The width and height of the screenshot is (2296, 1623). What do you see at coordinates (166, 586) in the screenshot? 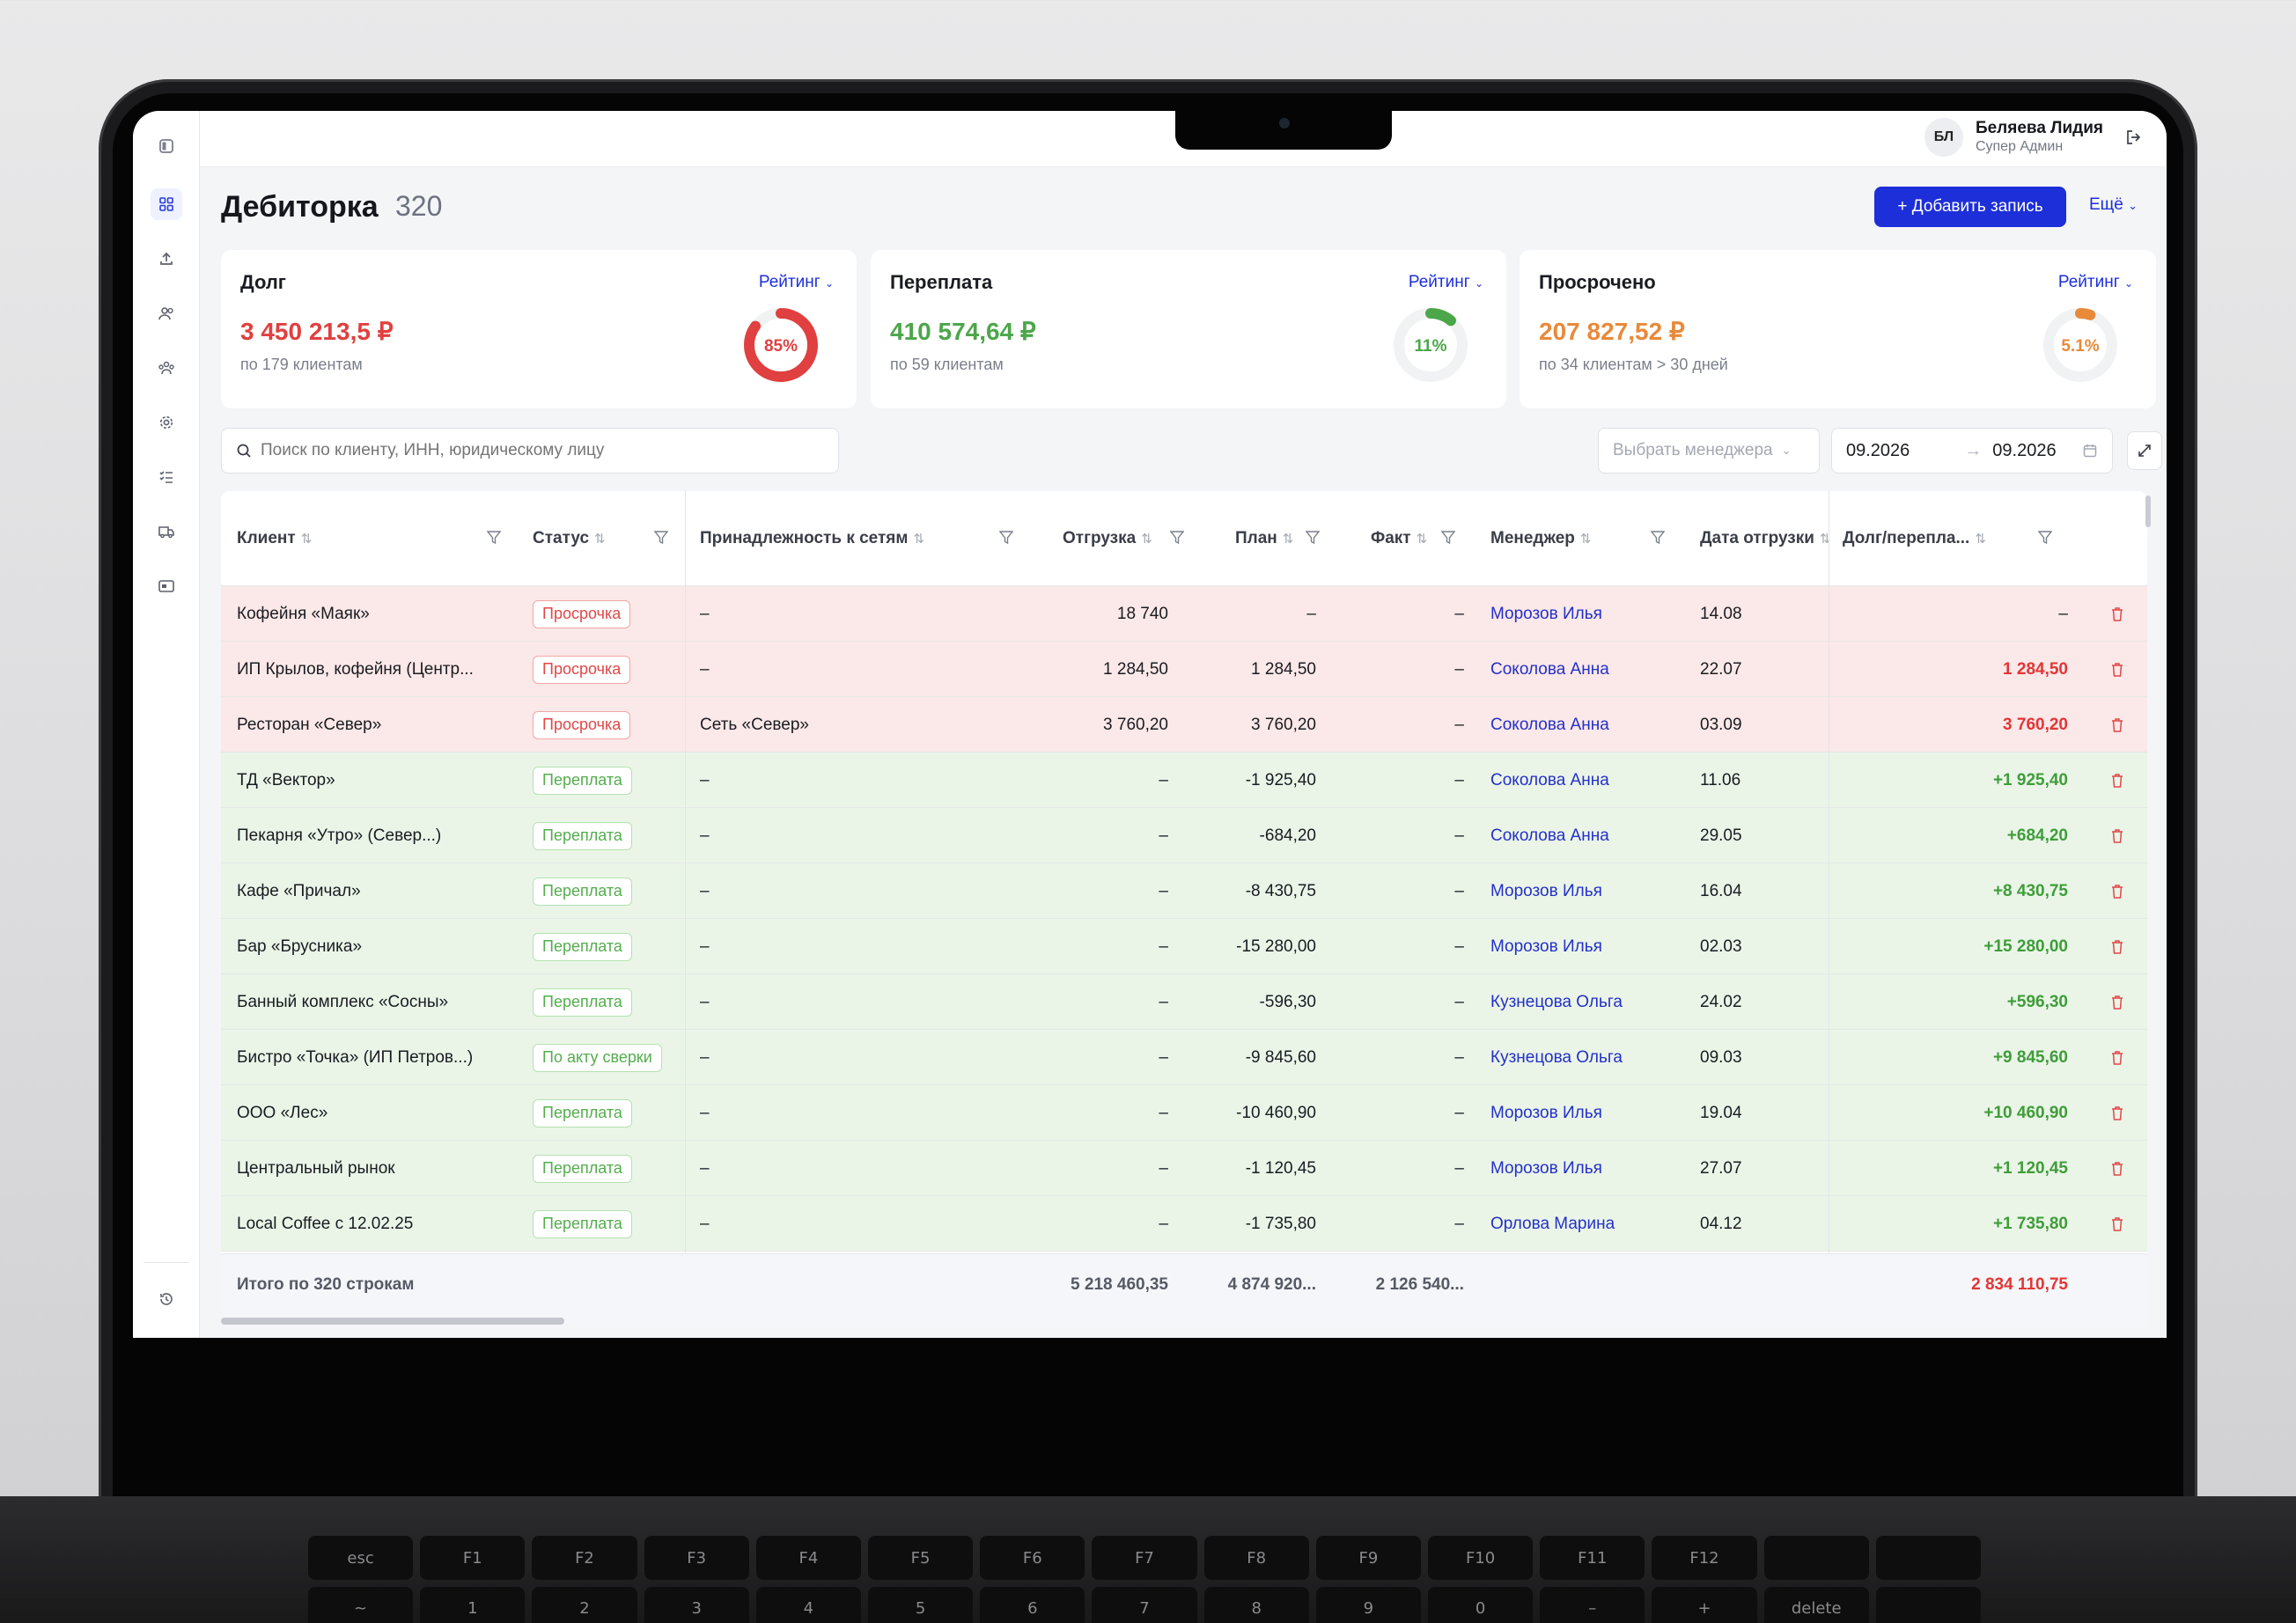
I see `wallet-icon` at bounding box center [166, 586].